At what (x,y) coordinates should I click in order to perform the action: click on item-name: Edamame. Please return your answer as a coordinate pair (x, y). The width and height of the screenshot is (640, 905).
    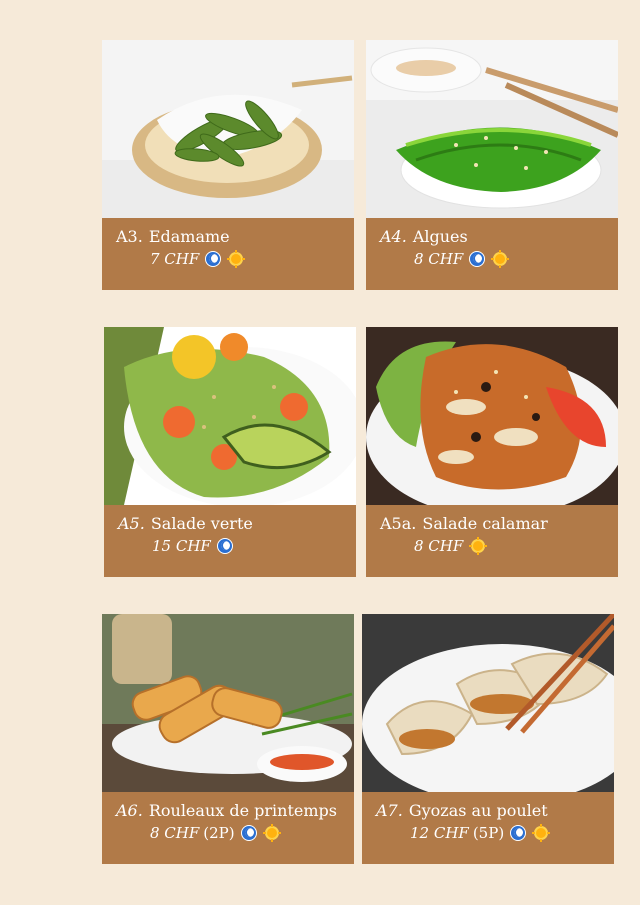
    Looking at the image, I should click on (189, 236).